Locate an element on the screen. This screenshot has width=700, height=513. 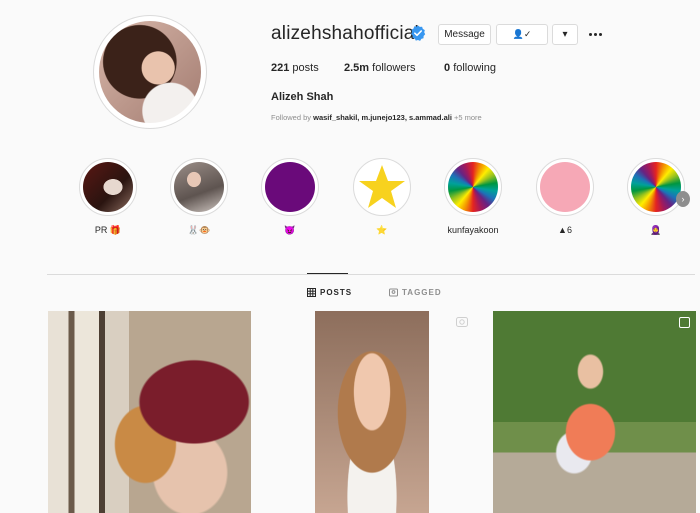
carousel-icon is located at coordinates (684, 322).